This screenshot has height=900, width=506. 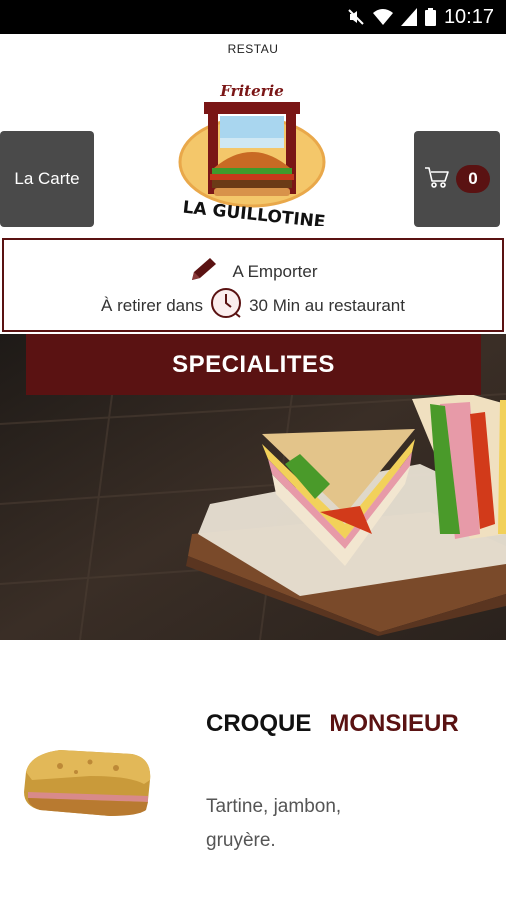 I want to click on cart-button: 0, so click(x=457, y=179).